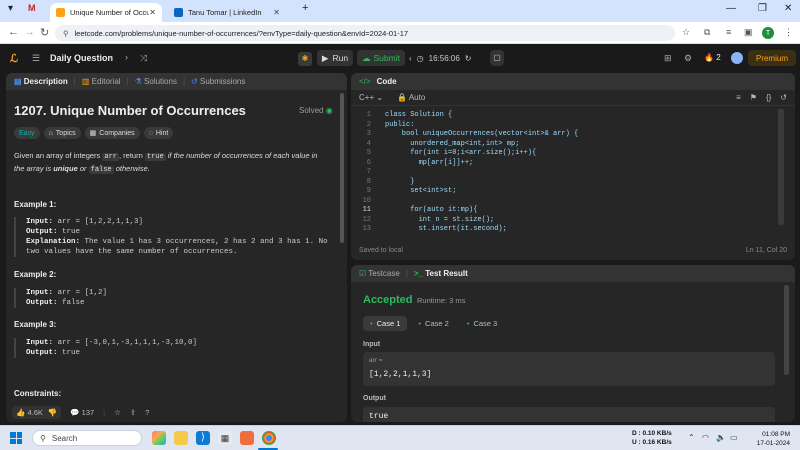  Describe the element at coordinates (32, 8) in the screenshot. I see `gmail-icon: M` at that location.